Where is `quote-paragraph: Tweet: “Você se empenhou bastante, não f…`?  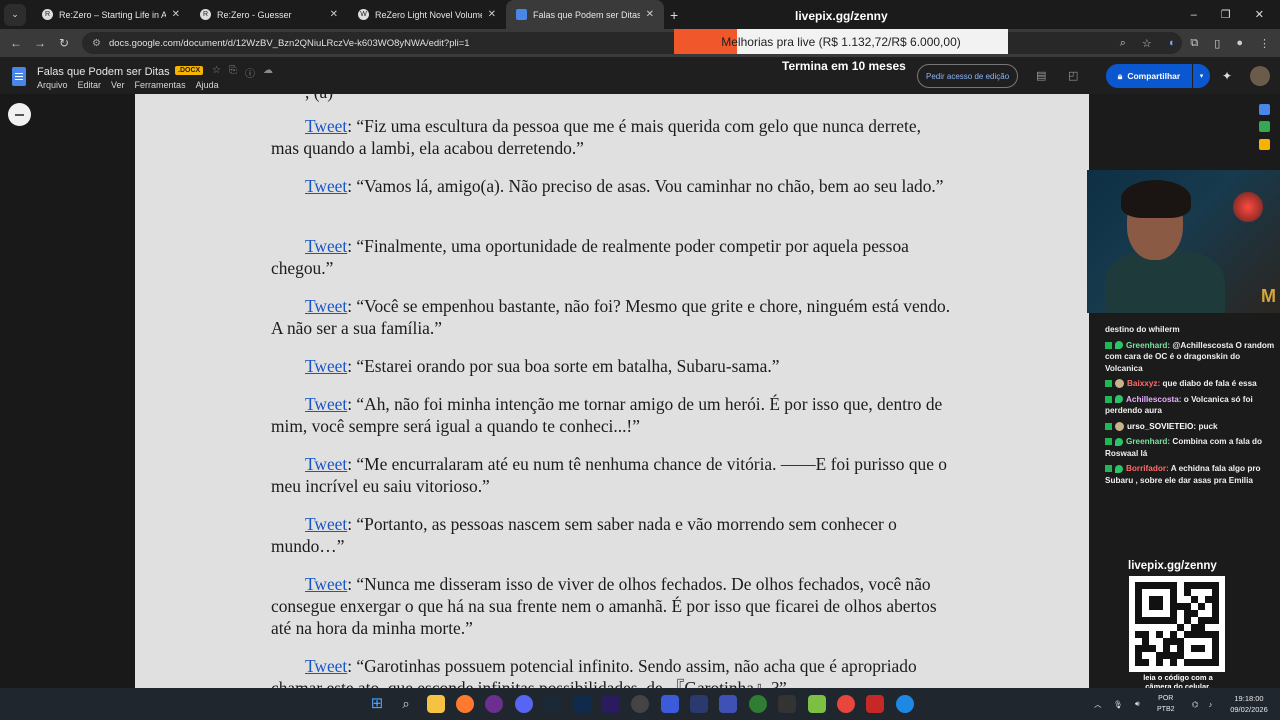
quote-paragraph: Tweet: “Você se empenhou bastante, não f… is located at coordinates (611, 317).